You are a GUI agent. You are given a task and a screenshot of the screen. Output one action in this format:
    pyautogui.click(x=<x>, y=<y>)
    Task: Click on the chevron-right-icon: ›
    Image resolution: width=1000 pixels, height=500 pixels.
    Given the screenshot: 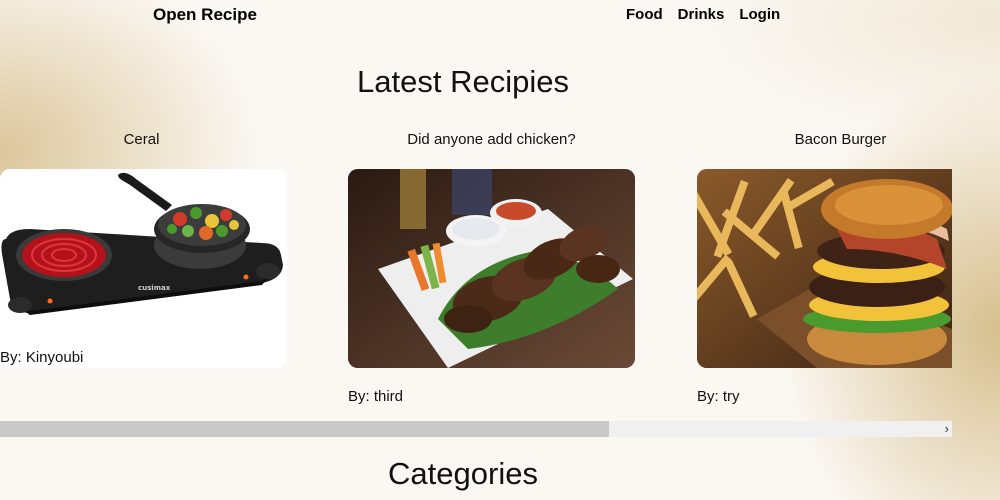 What is the action you would take?
    pyautogui.click(x=947, y=429)
    